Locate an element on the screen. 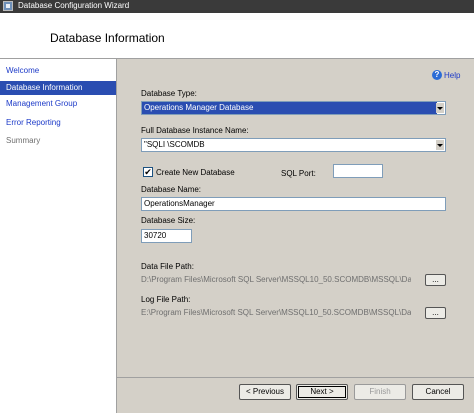 This screenshot has height=413, width=474. sidebar-item-welcome: Welcome is located at coordinates (58, 71).